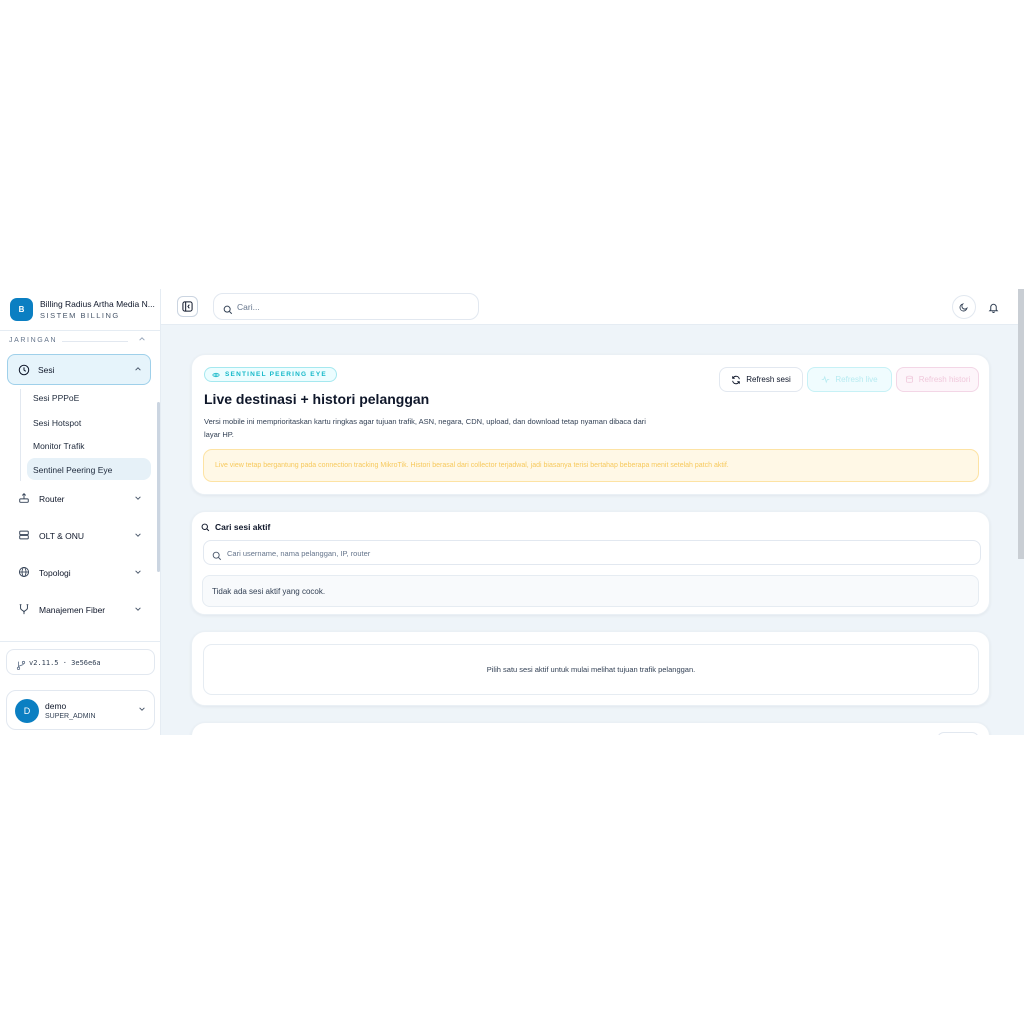 This screenshot has width=1024, height=1024. What do you see at coordinates (590, 728) in the screenshot?
I see `next-section-card` at bounding box center [590, 728].